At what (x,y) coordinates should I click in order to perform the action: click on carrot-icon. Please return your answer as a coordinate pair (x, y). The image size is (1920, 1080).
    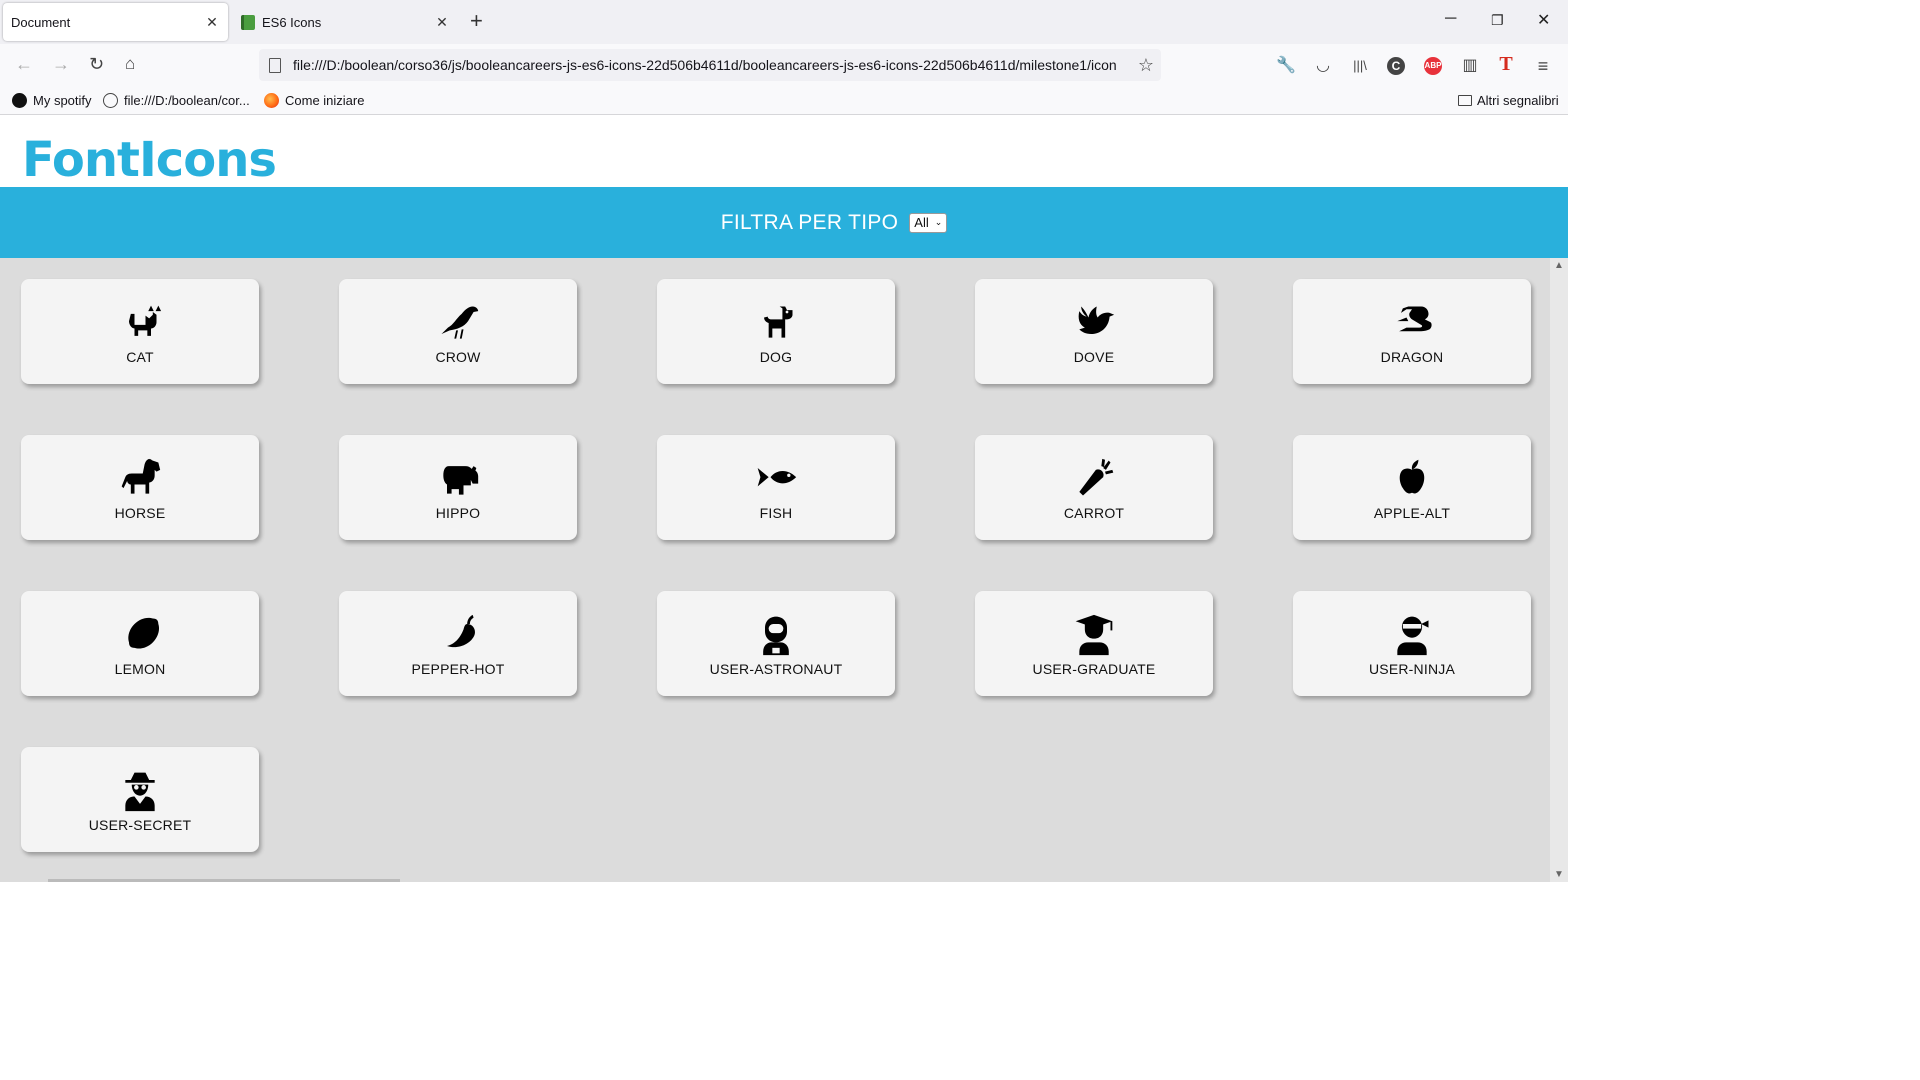
    Looking at the image, I should click on (1094, 479).